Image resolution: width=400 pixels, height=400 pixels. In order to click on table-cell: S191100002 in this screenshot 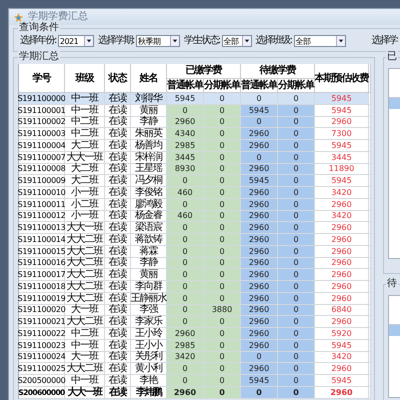, I will do `click(42, 122)`.